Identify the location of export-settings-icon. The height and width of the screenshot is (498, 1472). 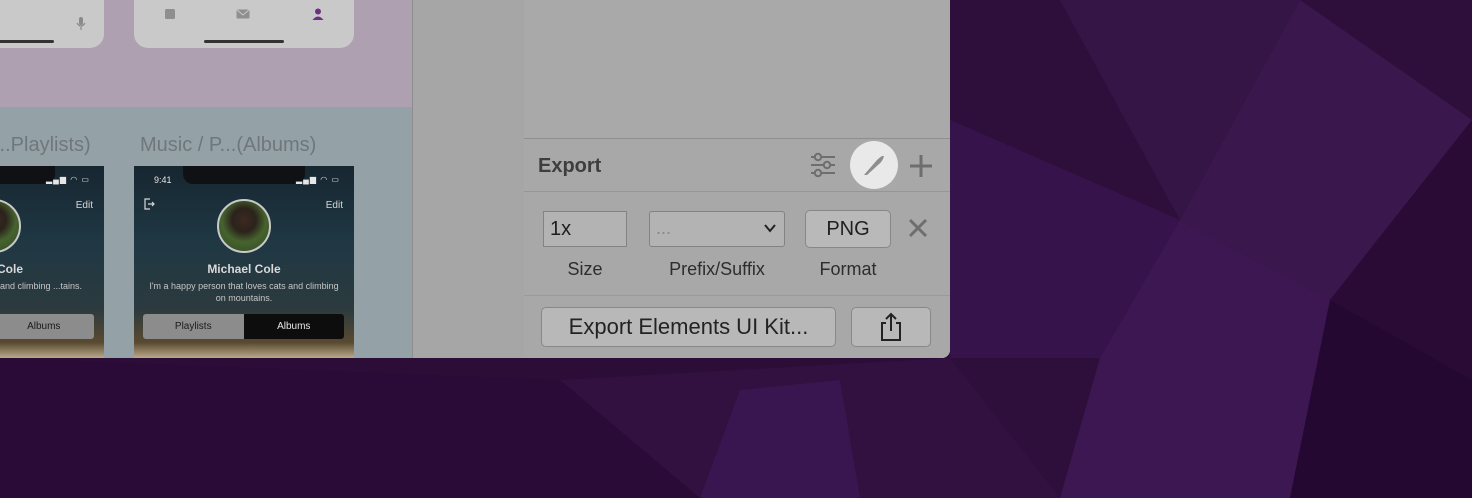
(823, 165).